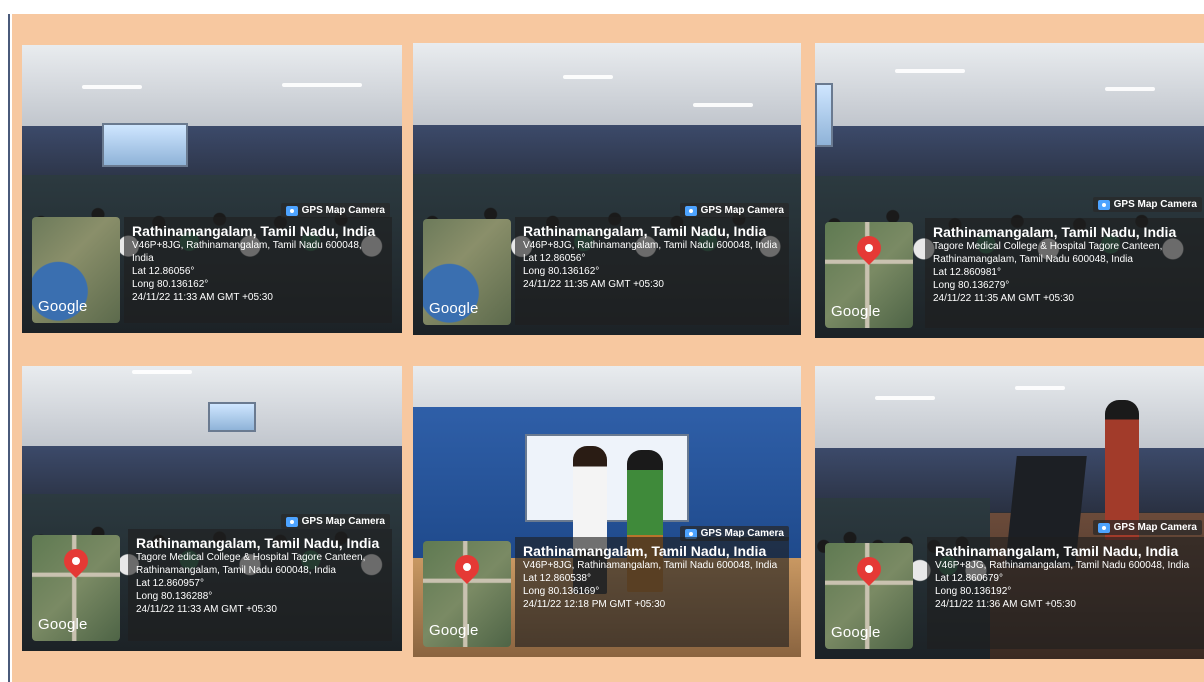  What do you see at coordinates (973, 591) in the screenshot?
I see `longitude: Long 80.136192°` at bounding box center [973, 591].